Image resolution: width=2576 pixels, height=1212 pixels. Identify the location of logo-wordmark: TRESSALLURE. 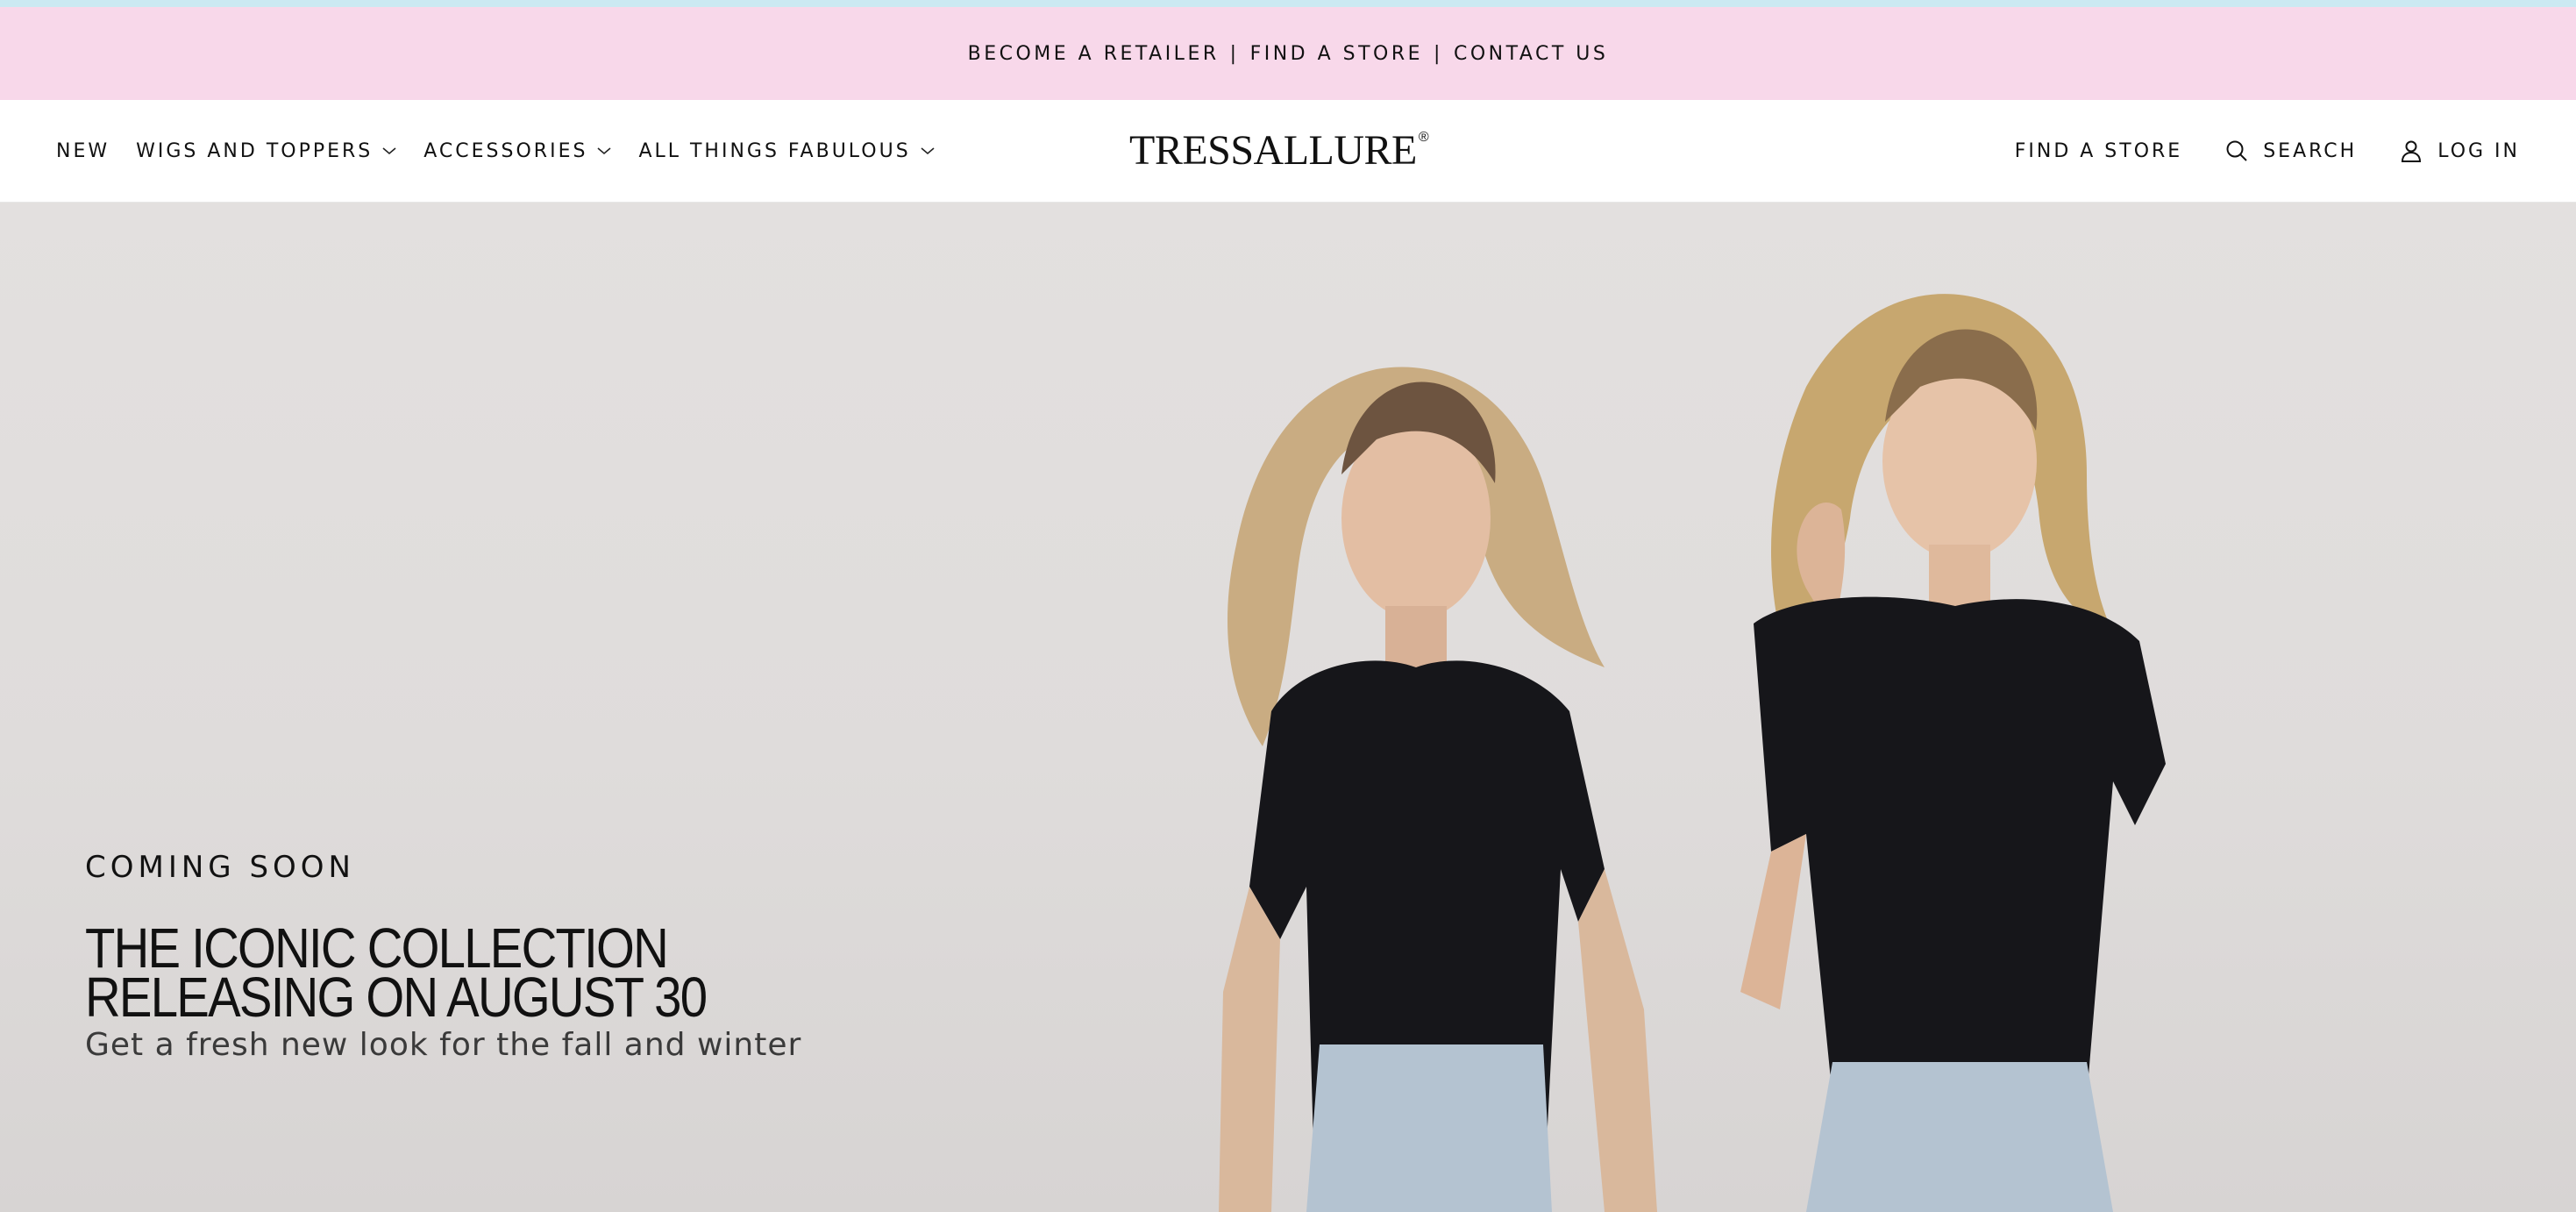
(1273, 150).